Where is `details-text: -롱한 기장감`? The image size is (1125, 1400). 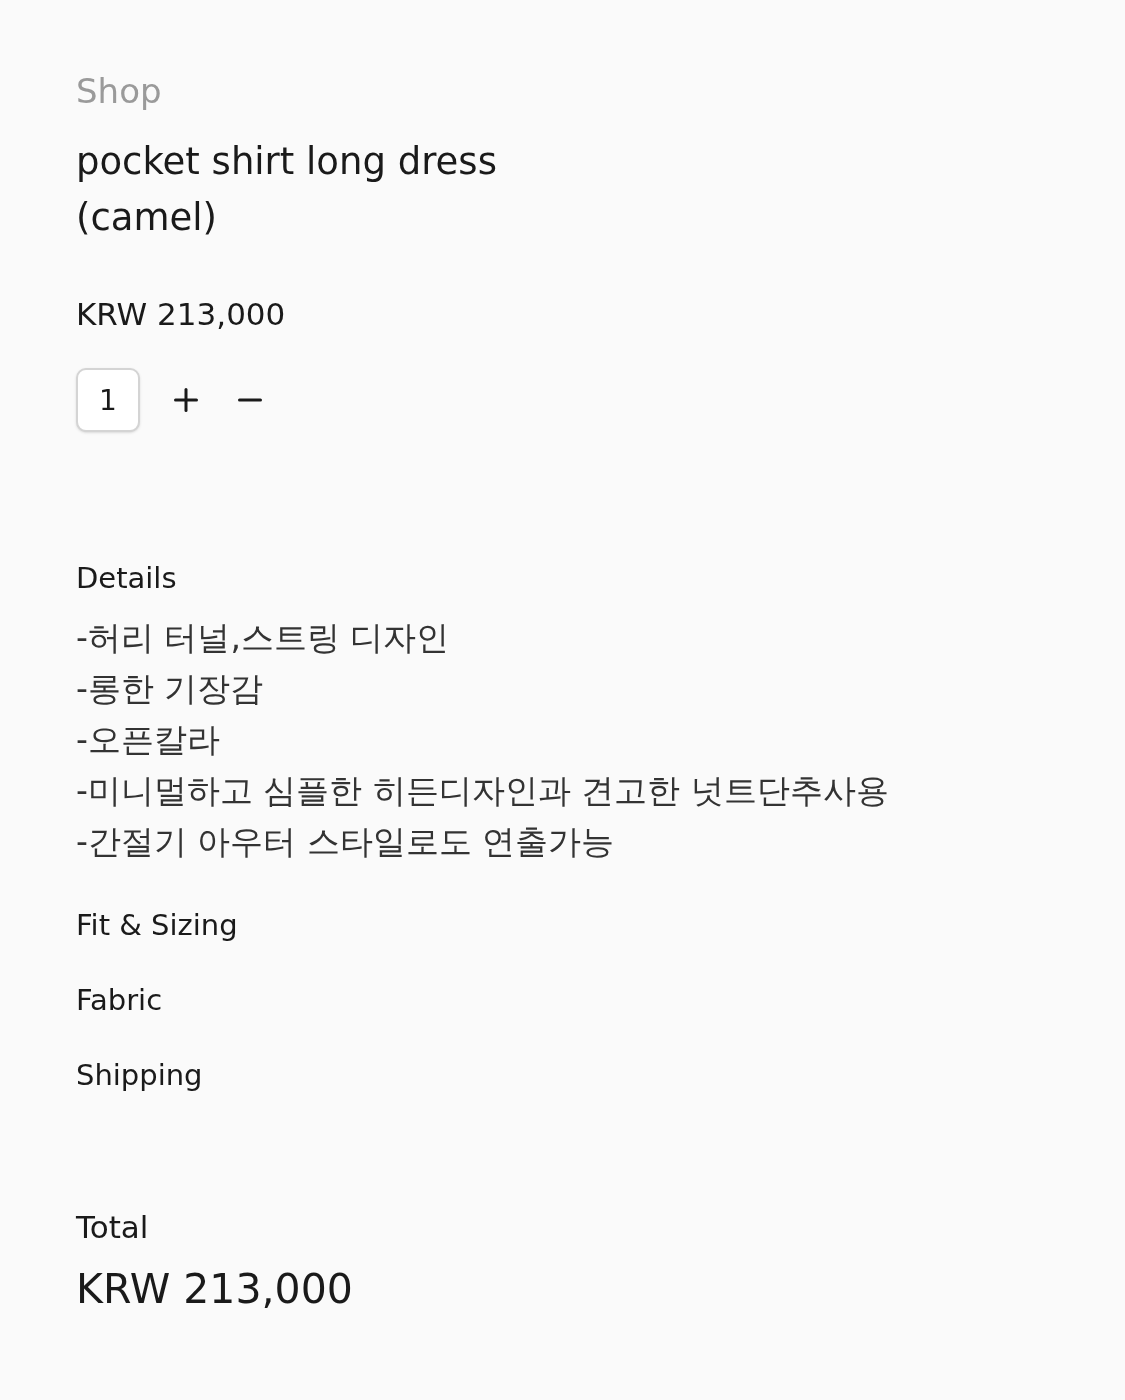 details-text: -롱한 기장감 is located at coordinates (170, 689).